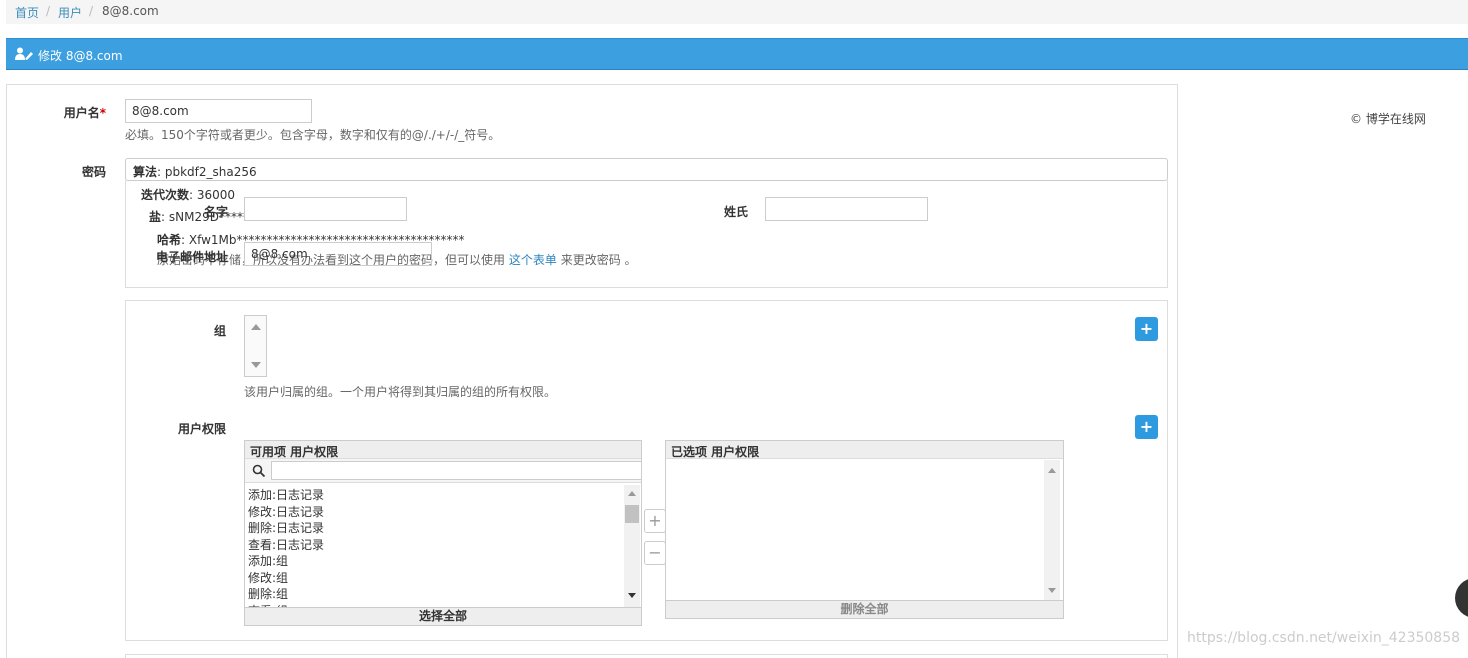  Describe the element at coordinates (456, 470) in the screenshot. I see `permission-filter-input` at that location.